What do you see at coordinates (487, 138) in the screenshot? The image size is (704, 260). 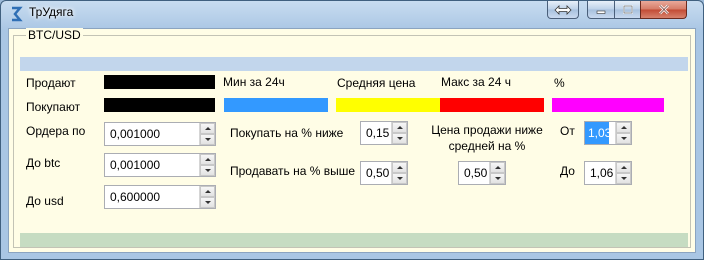 I see `label-sell-price-below-avg: Цена продажи ниже средней на %` at bounding box center [487, 138].